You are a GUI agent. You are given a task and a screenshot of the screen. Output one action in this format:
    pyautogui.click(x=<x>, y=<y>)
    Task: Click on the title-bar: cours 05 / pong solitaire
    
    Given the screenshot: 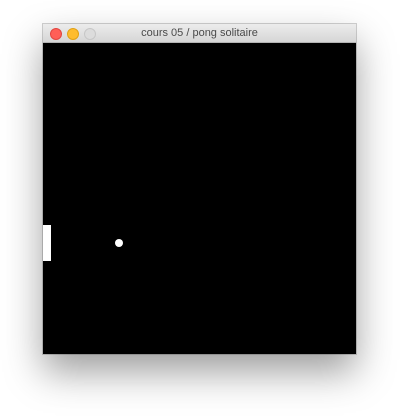 What is the action you would take?
    pyautogui.click(x=199, y=33)
    